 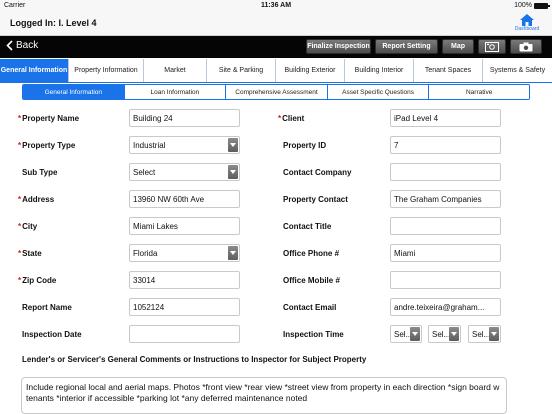 What do you see at coordinates (184, 307) in the screenshot?
I see `report-name-input: 1052124` at bounding box center [184, 307].